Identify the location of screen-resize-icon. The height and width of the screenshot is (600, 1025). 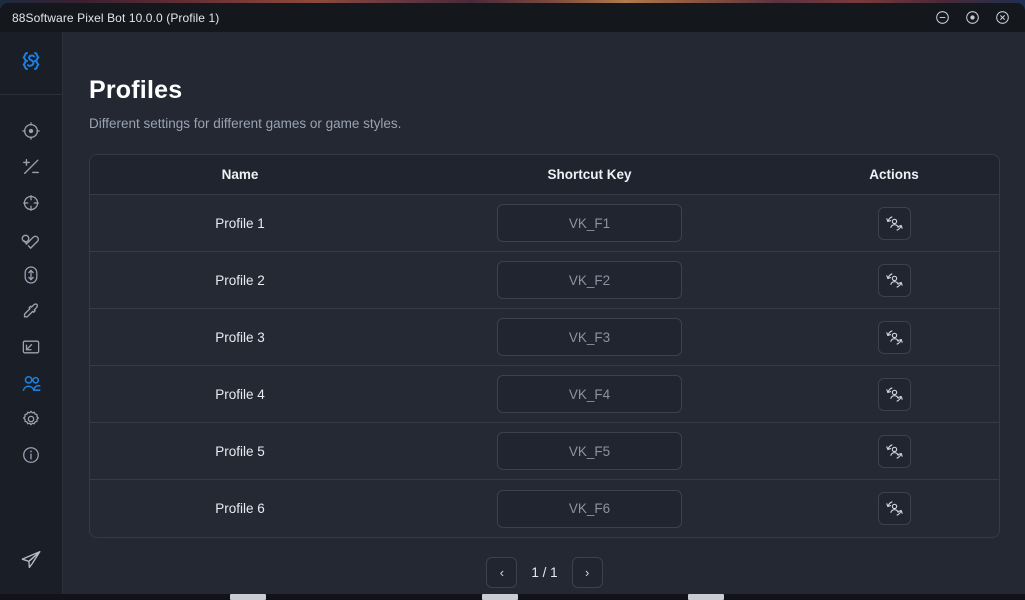
(31, 347).